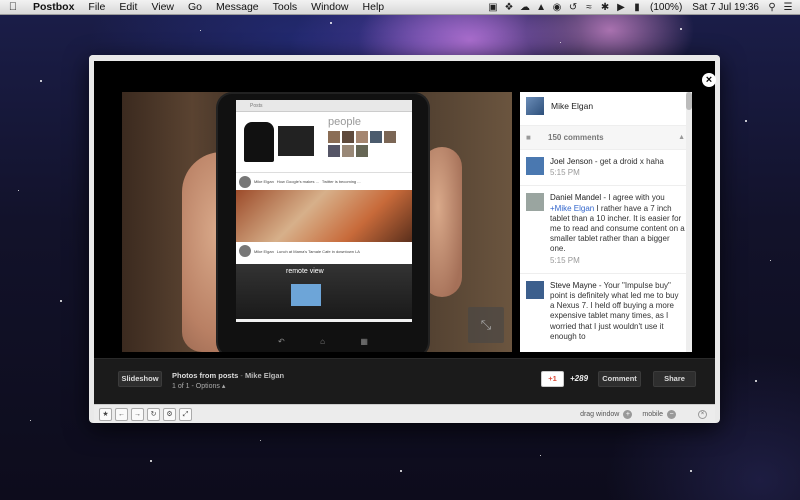 The width and height of the screenshot is (800, 500). What do you see at coordinates (579, 378) in the screenshot?
I see `plus-one-count: +289` at bounding box center [579, 378].